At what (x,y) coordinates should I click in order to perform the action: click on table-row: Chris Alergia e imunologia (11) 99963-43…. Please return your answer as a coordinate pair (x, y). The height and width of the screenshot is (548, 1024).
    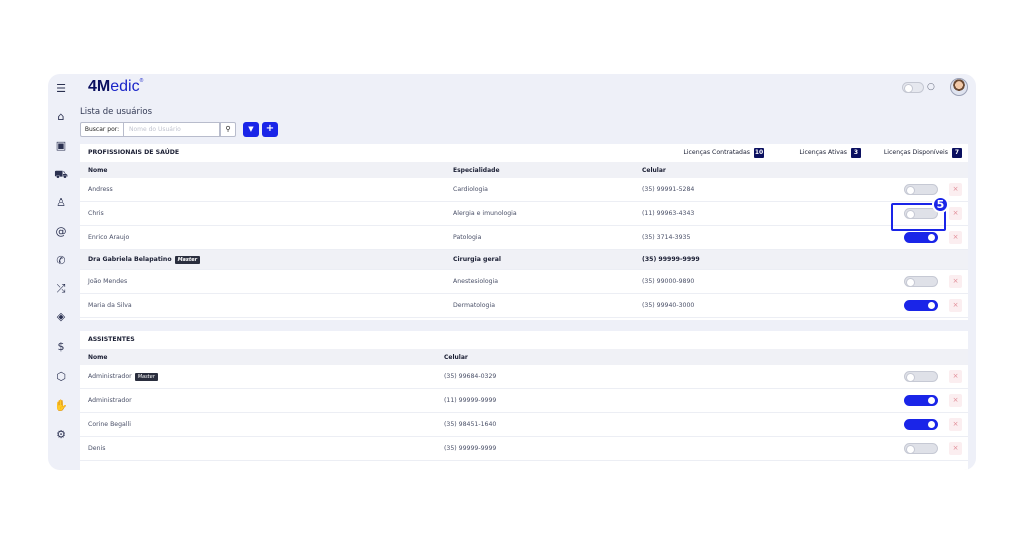
    Looking at the image, I should click on (524, 214).